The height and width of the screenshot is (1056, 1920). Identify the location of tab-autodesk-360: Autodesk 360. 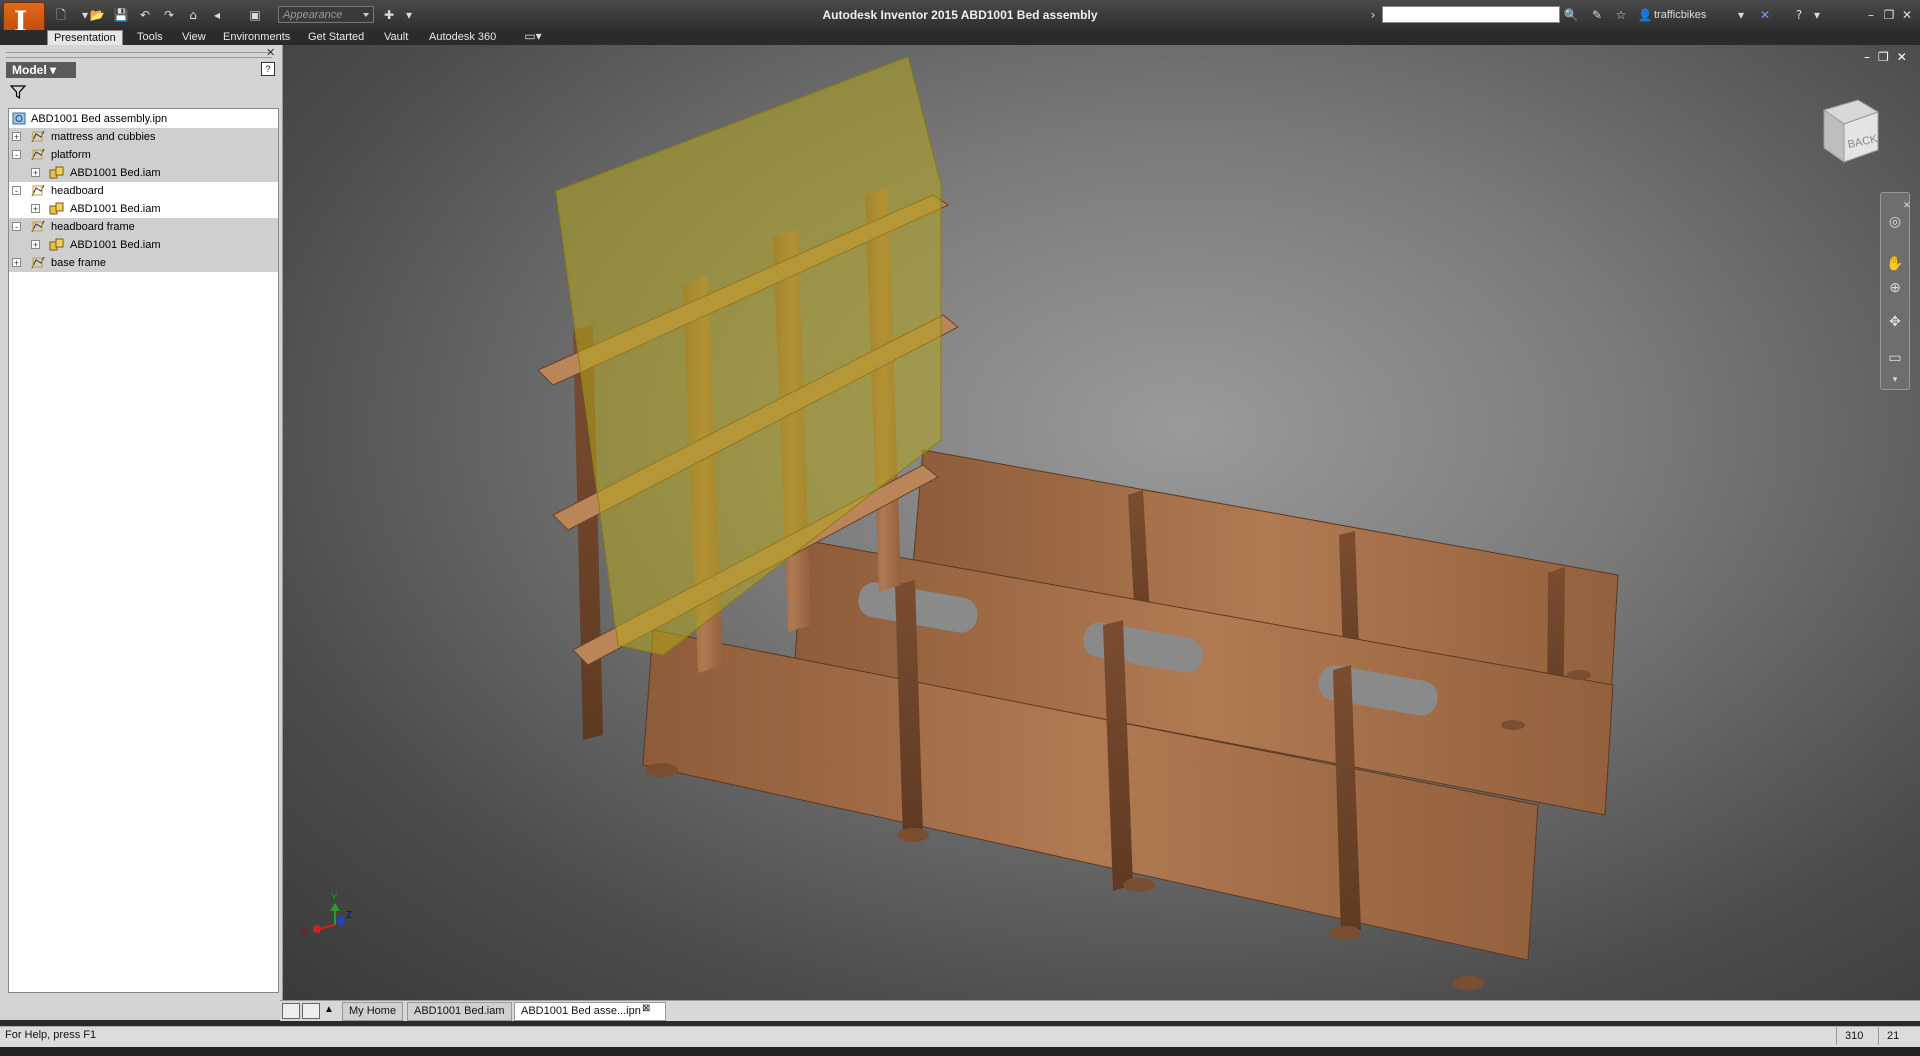
(462, 37).